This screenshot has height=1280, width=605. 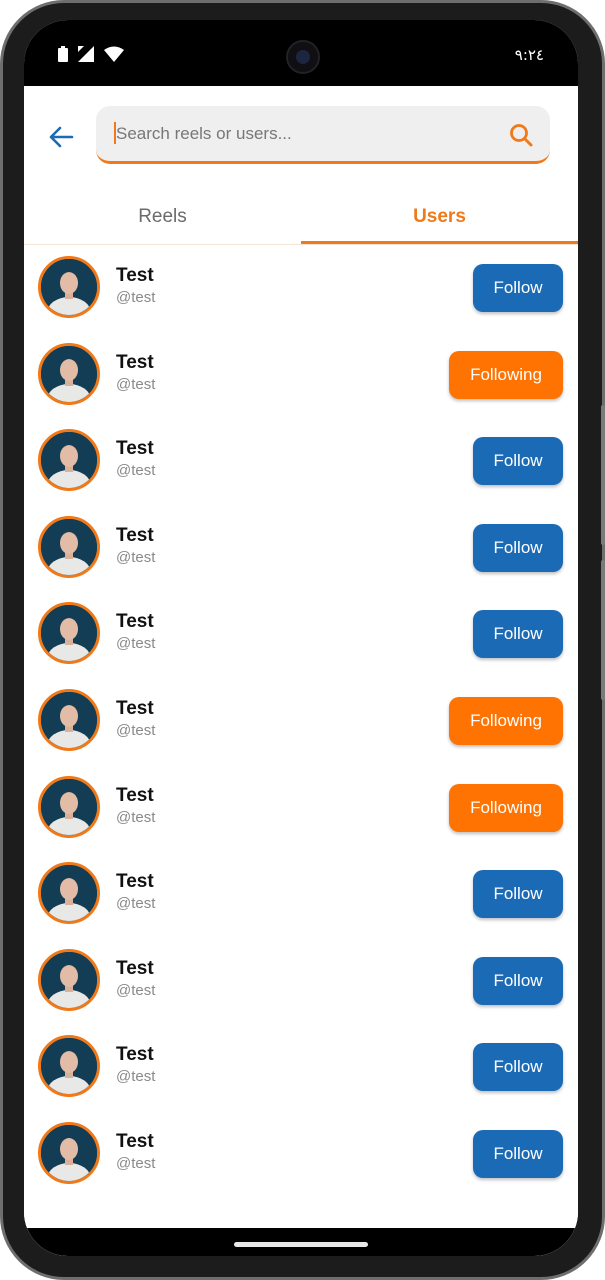 What do you see at coordinates (529, 55) in the screenshot?
I see `status-time: ٩:٢٤` at bounding box center [529, 55].